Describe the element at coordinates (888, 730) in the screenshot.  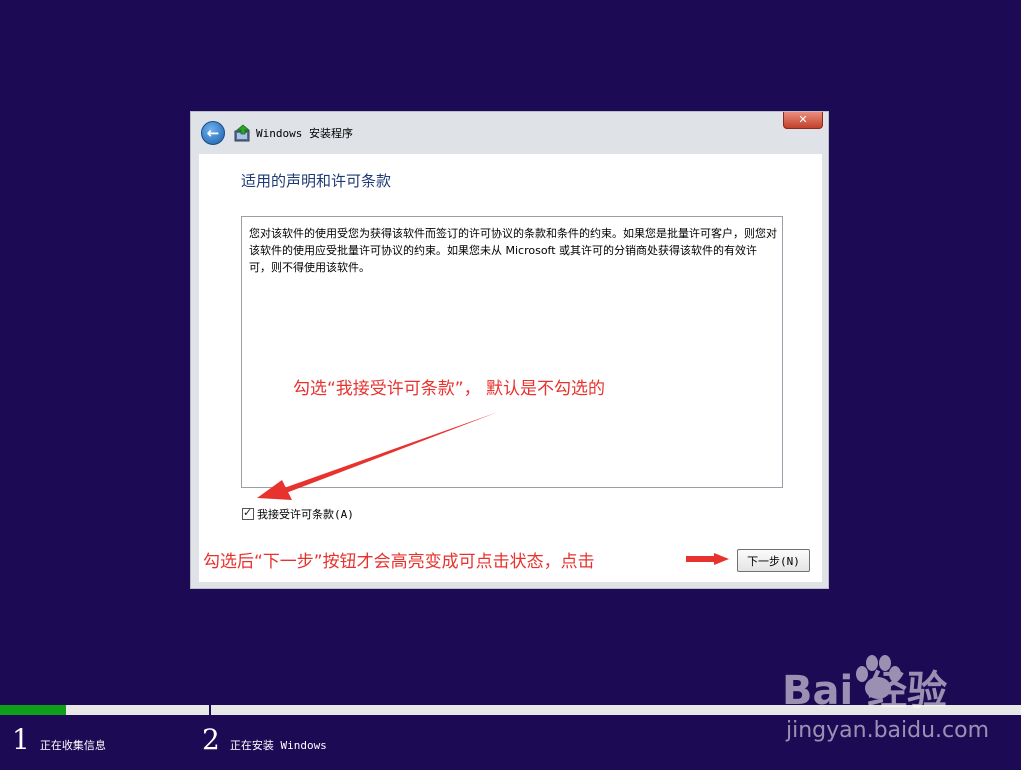
I see `watermark-url: jingyan.baidu.com` at that location.